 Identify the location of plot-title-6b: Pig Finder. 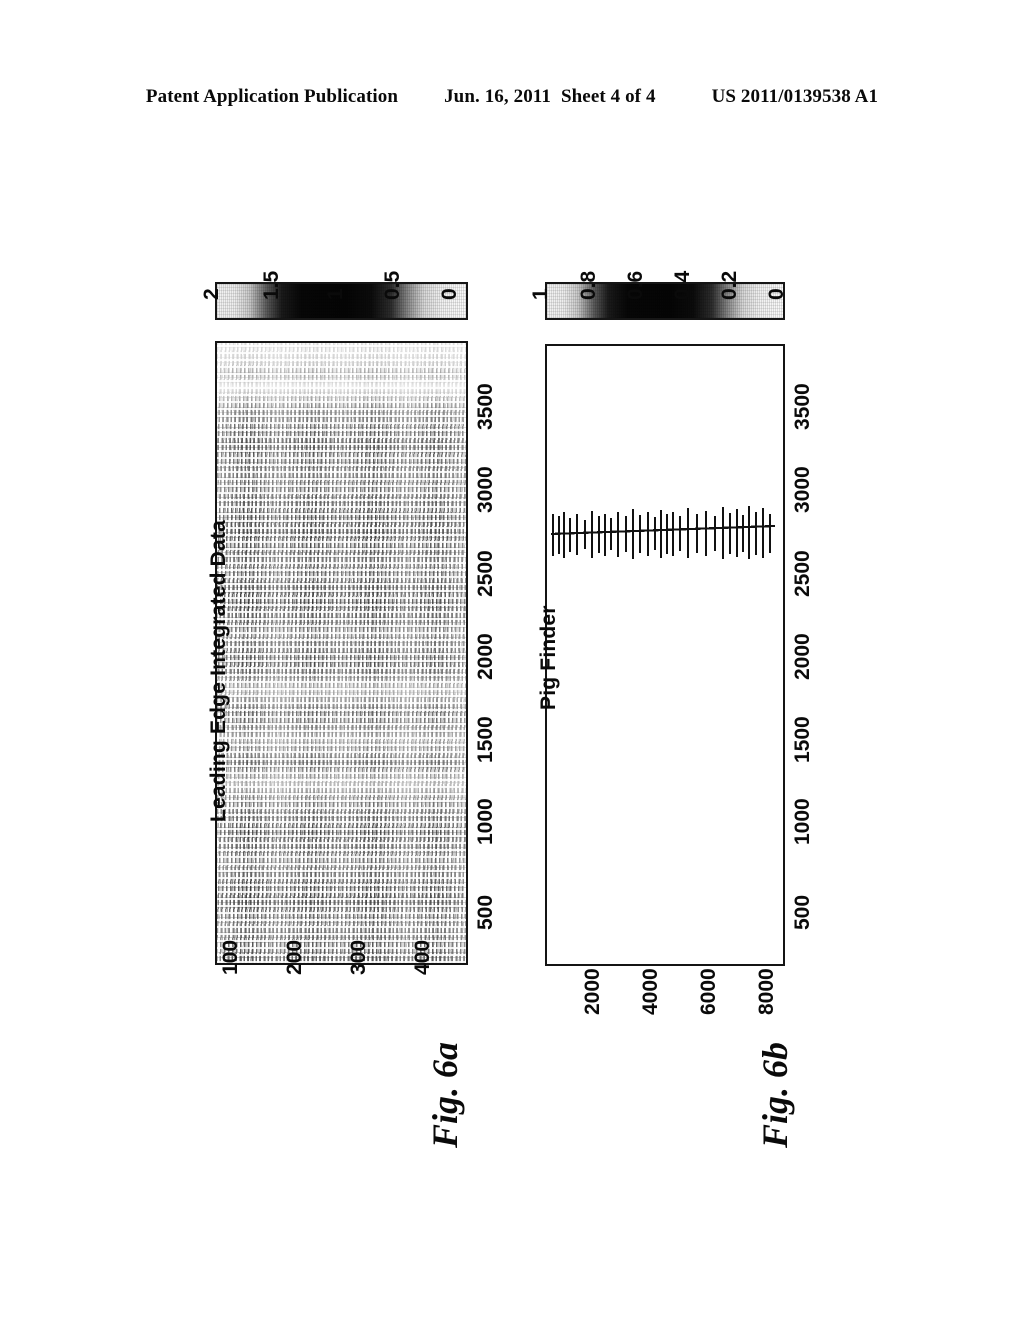
(548, 657).